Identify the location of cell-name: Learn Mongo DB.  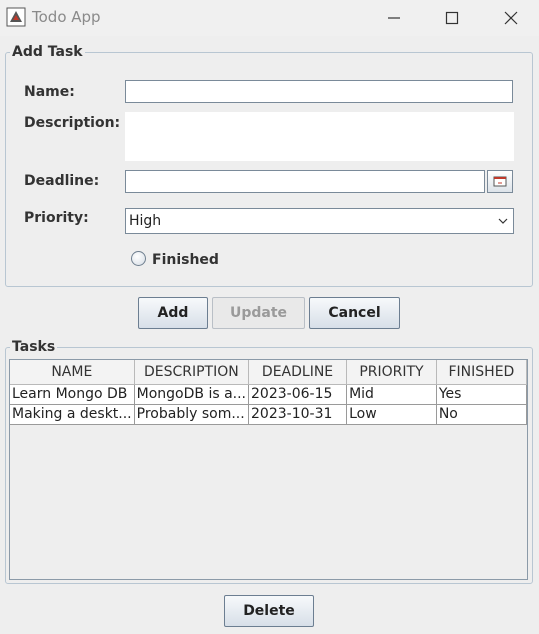
(72, 394).